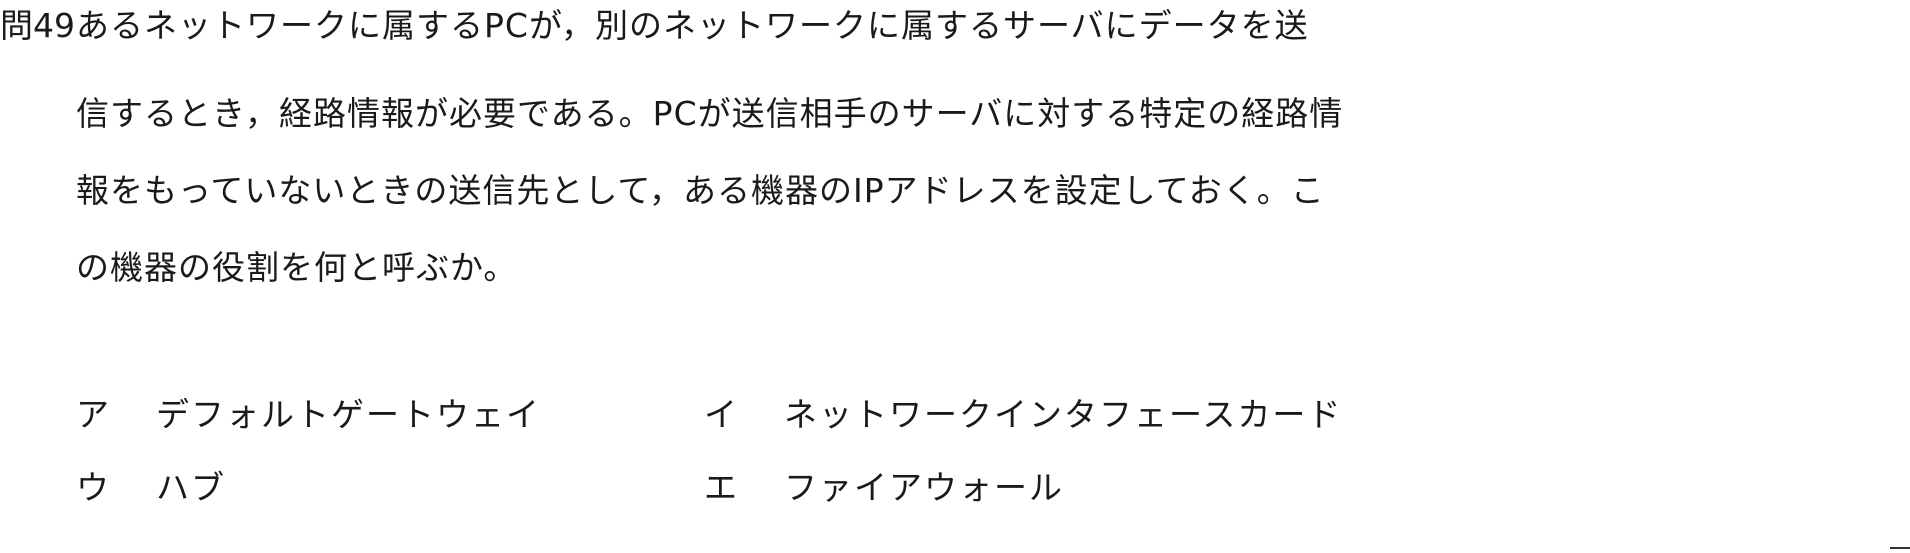 The width and height of the screenshot is (1910, 553). I want to click on question-text-line-4: の機器の役割を何と呼ぶか。, so click(297, 267).